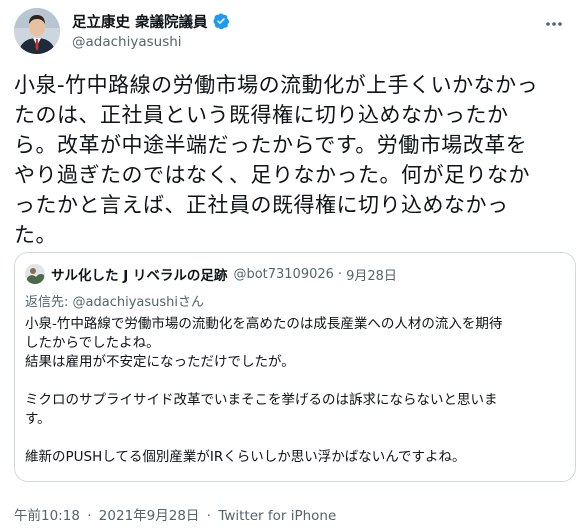 The image size is (588, 532). I want to click on tweet-date: 2021年9月28日, so click(149, 516).